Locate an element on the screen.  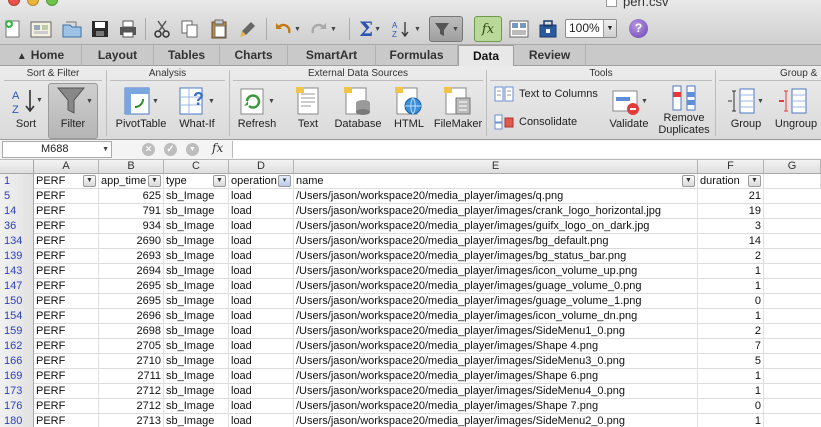
table-cell: 2711 is located at coordinates (131, 376).